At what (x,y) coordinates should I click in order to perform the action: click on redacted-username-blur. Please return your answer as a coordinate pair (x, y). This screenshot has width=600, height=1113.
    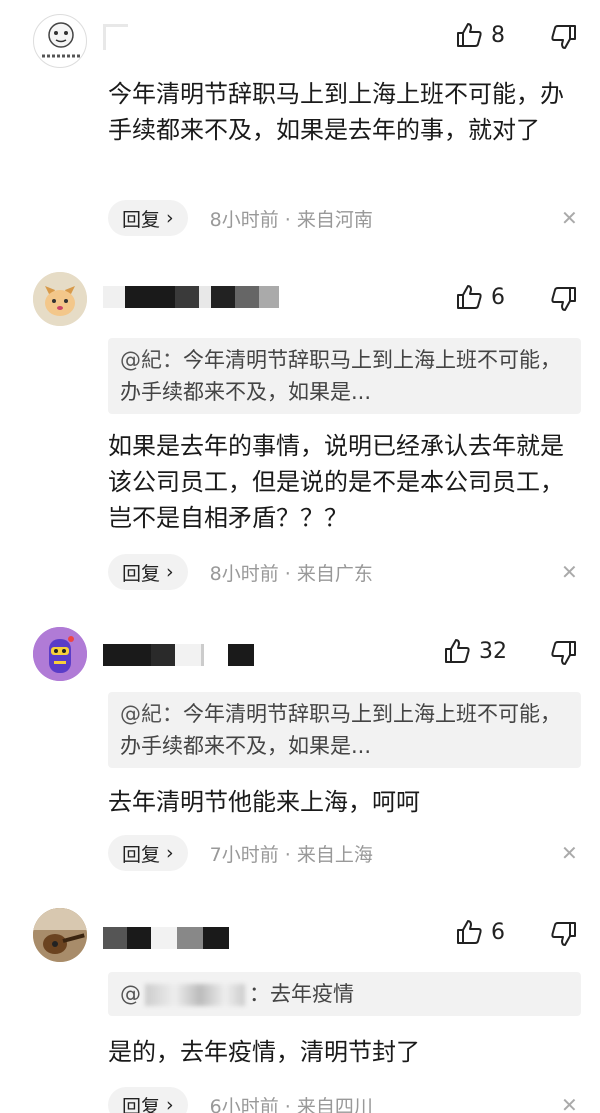
    Looking at the image, I should click on (195, 995).